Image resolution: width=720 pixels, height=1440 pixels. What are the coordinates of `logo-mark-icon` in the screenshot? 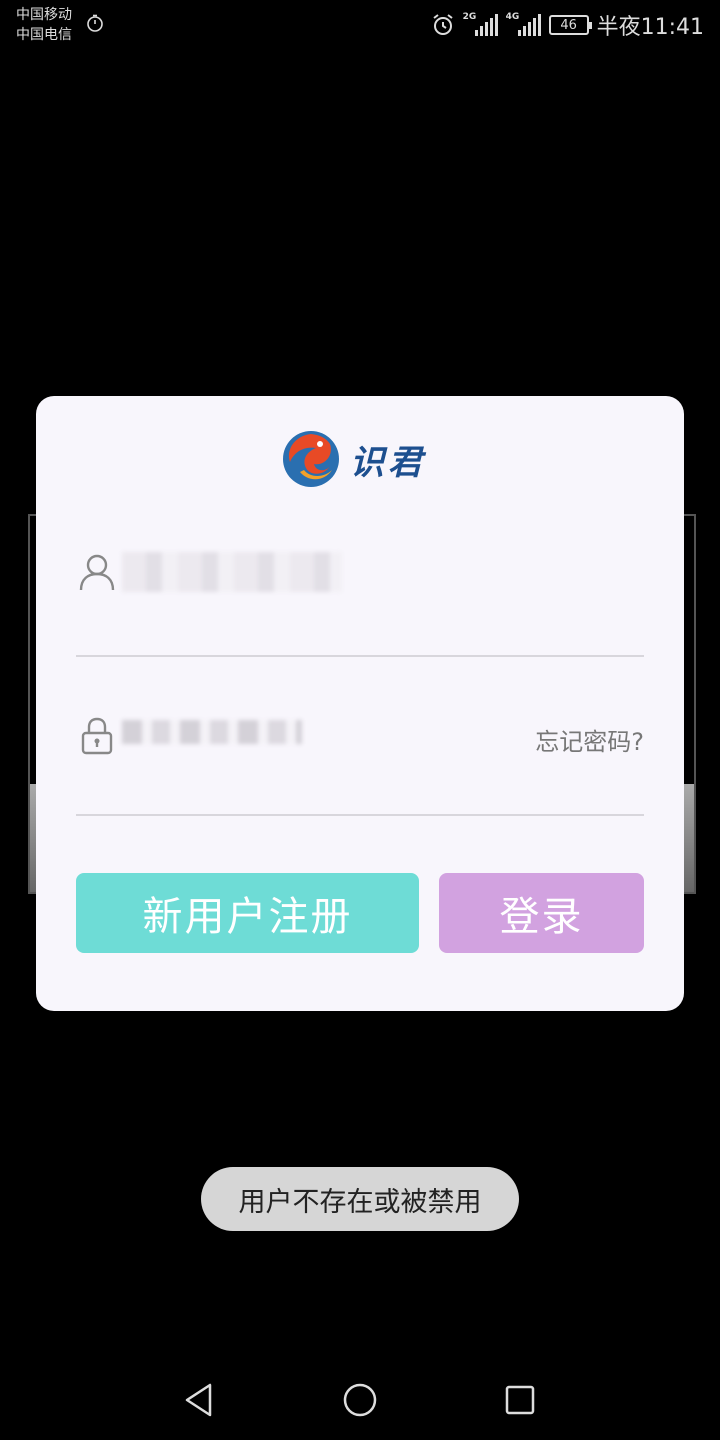 It's located at (311, 459).